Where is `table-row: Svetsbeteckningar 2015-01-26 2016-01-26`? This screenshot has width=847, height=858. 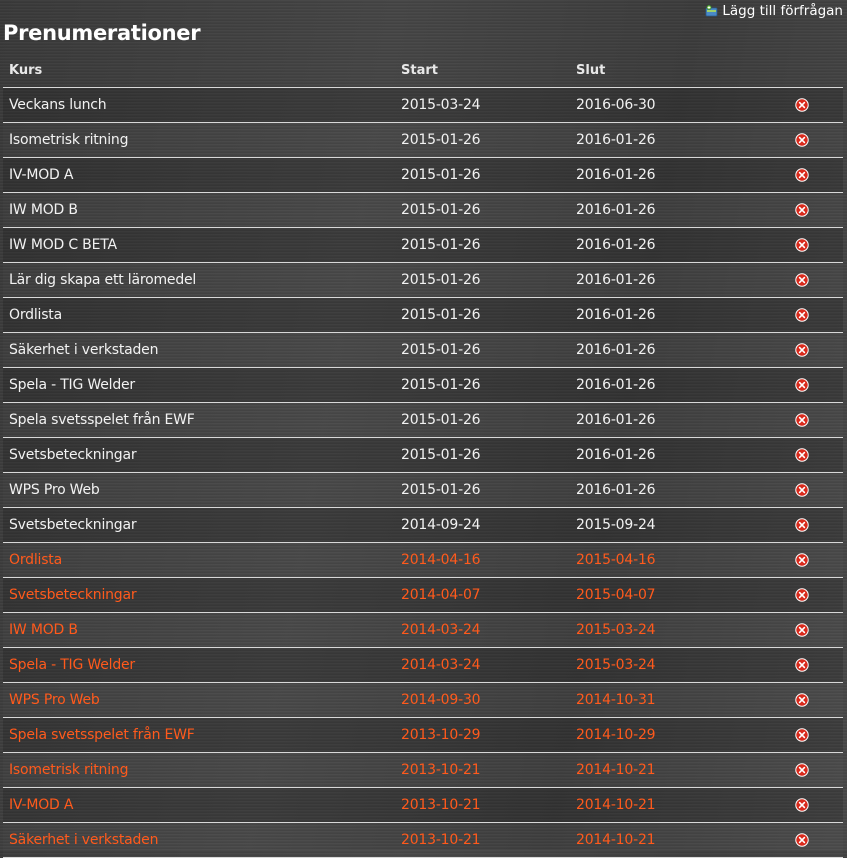
table-row: Svetsbeteckningar 2015-01-26 2016-01-26 is located at coordinates (423, 455).